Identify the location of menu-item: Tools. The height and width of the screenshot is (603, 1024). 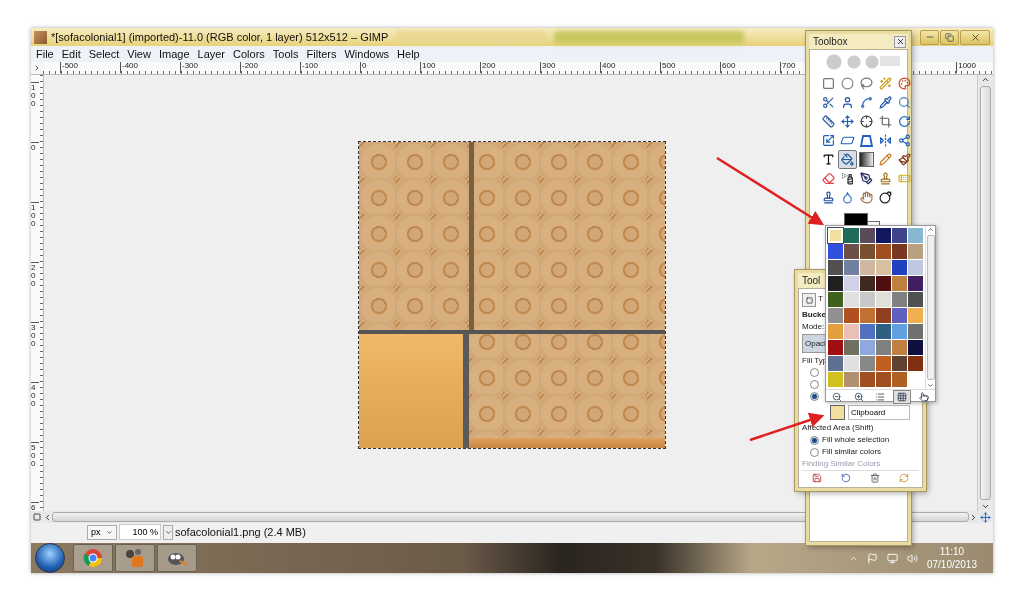
(285, 54).